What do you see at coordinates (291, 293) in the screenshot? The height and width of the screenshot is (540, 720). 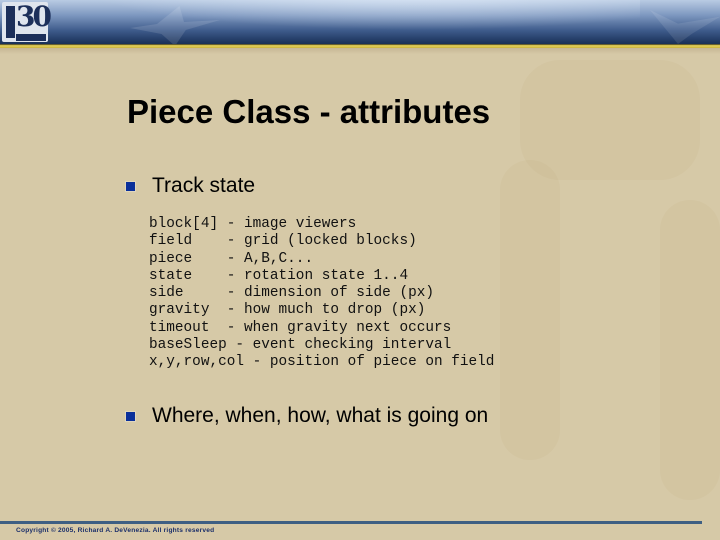 I see `code-line: side - dimension of side (px)` at bounding box center [291, 293].